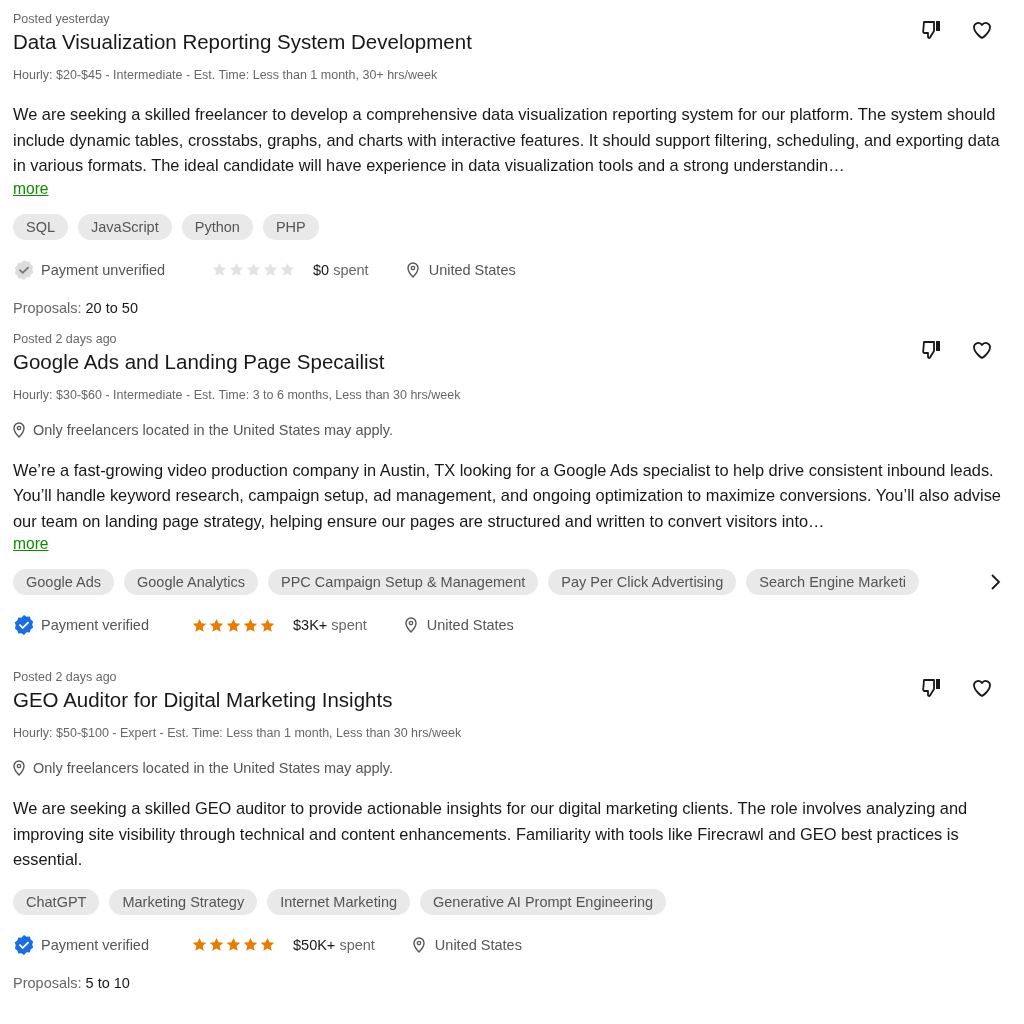  Describe the element at coordinates (56, 901) in the screenshot. I see `skill-tag: ChatGPT` at that location.